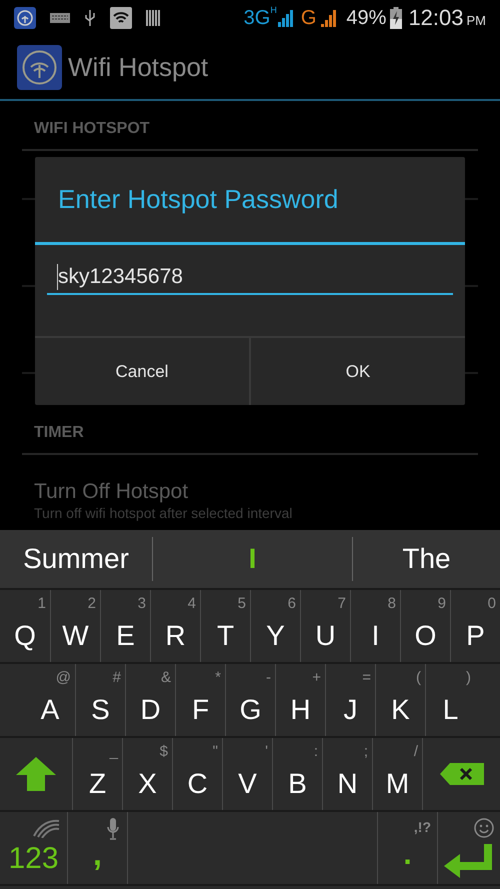  I want to click on key-secondary: +, so click(316, 677).